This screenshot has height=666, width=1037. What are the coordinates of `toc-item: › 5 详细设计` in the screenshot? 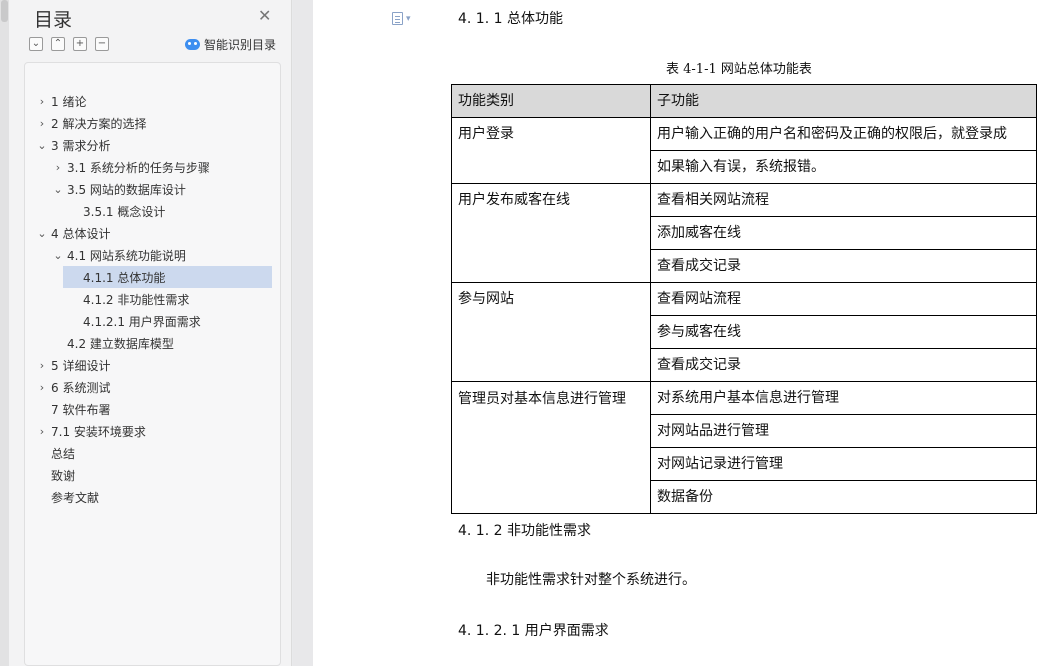 It's located at (73, 365).